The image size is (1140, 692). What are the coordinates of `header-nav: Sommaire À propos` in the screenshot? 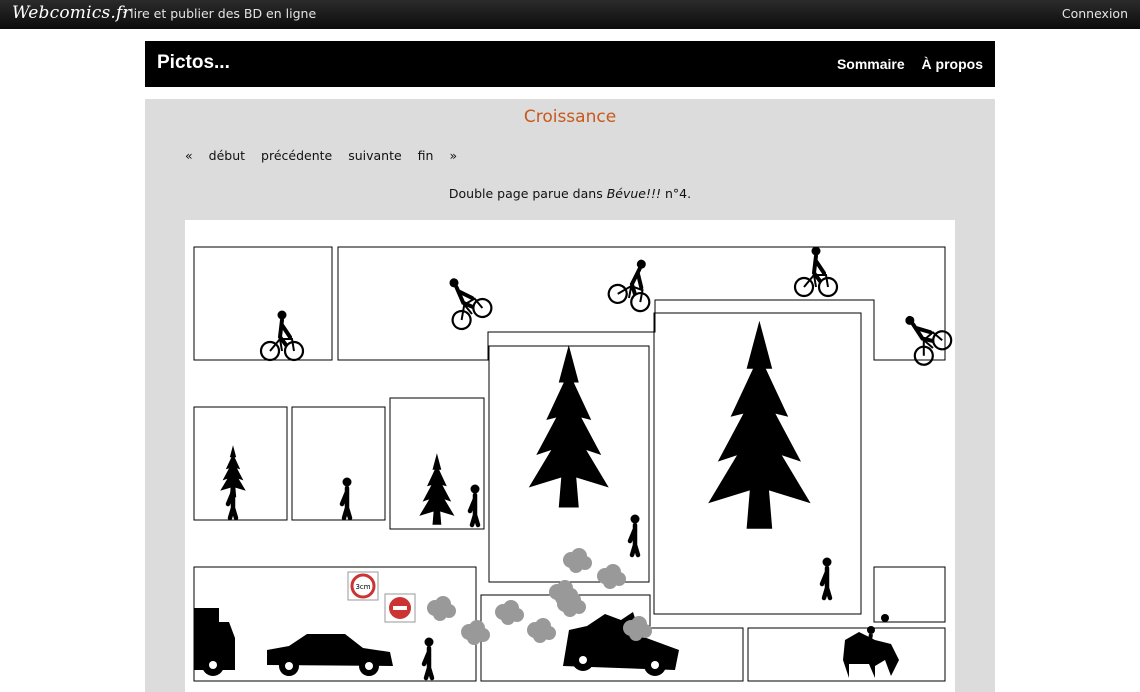 It's located at (903, 64).